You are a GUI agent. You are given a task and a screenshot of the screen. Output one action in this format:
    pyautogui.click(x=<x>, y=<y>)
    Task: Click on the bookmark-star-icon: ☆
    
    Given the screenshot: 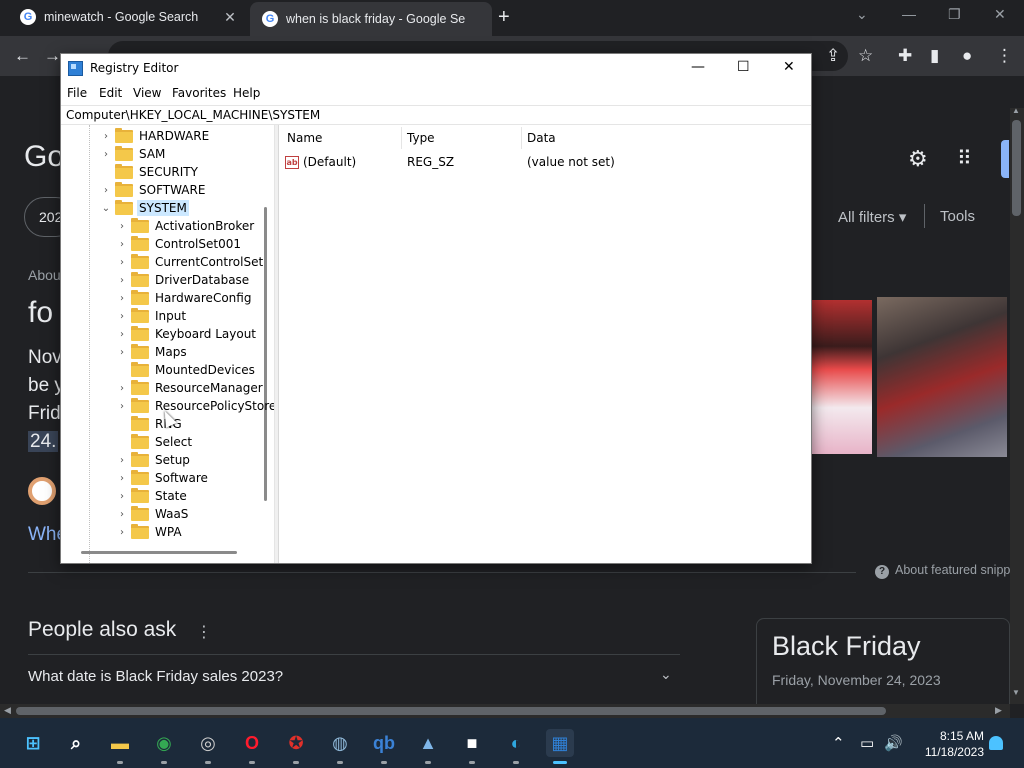 What is the action you would take?
    pyautogui.click(x=865, y=56)
    